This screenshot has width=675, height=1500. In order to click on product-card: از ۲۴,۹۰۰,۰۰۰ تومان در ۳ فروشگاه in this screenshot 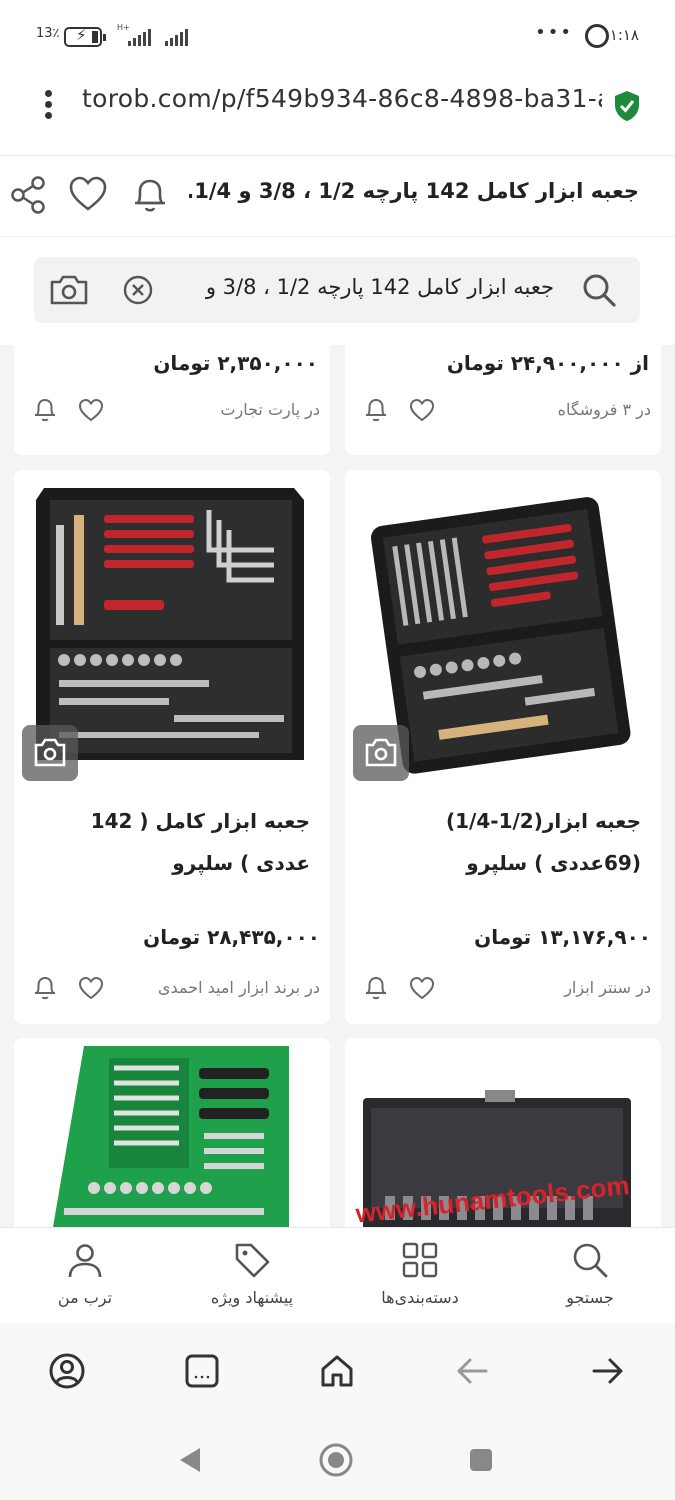, I will do `click(503, 400)`.